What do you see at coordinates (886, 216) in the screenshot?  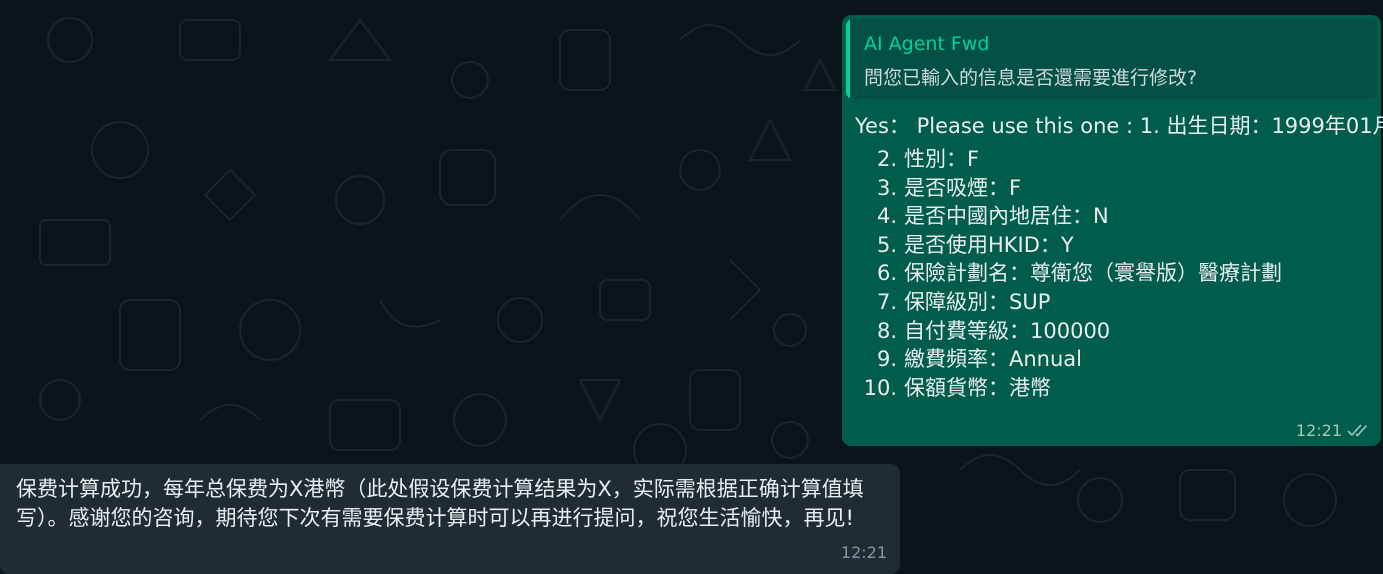 I see `list-item-number: 4.` at bounding box center [886, 216].